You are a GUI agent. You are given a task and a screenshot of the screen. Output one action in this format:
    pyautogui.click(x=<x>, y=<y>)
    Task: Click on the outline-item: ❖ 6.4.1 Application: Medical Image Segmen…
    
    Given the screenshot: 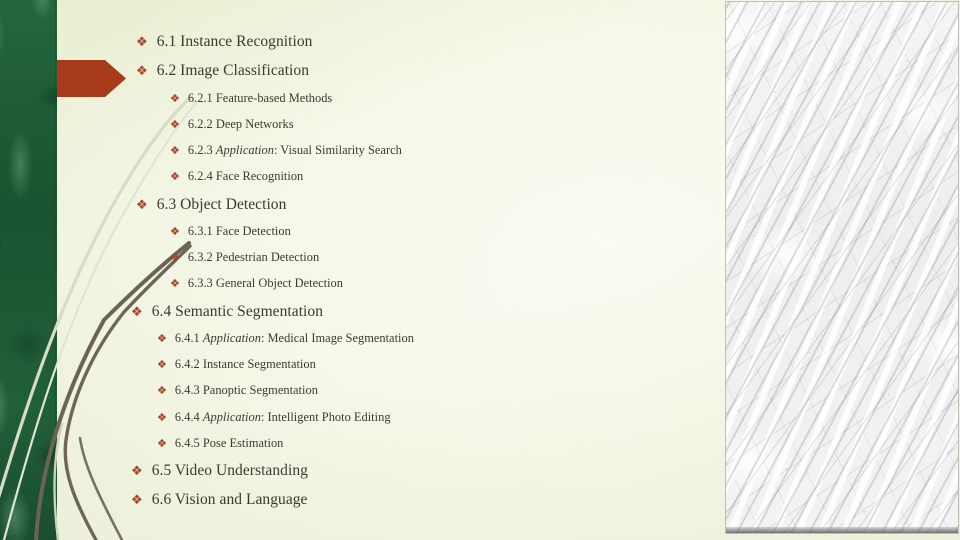 What is the action you would take?
    pyautogui.click(x=285, y=338)
    